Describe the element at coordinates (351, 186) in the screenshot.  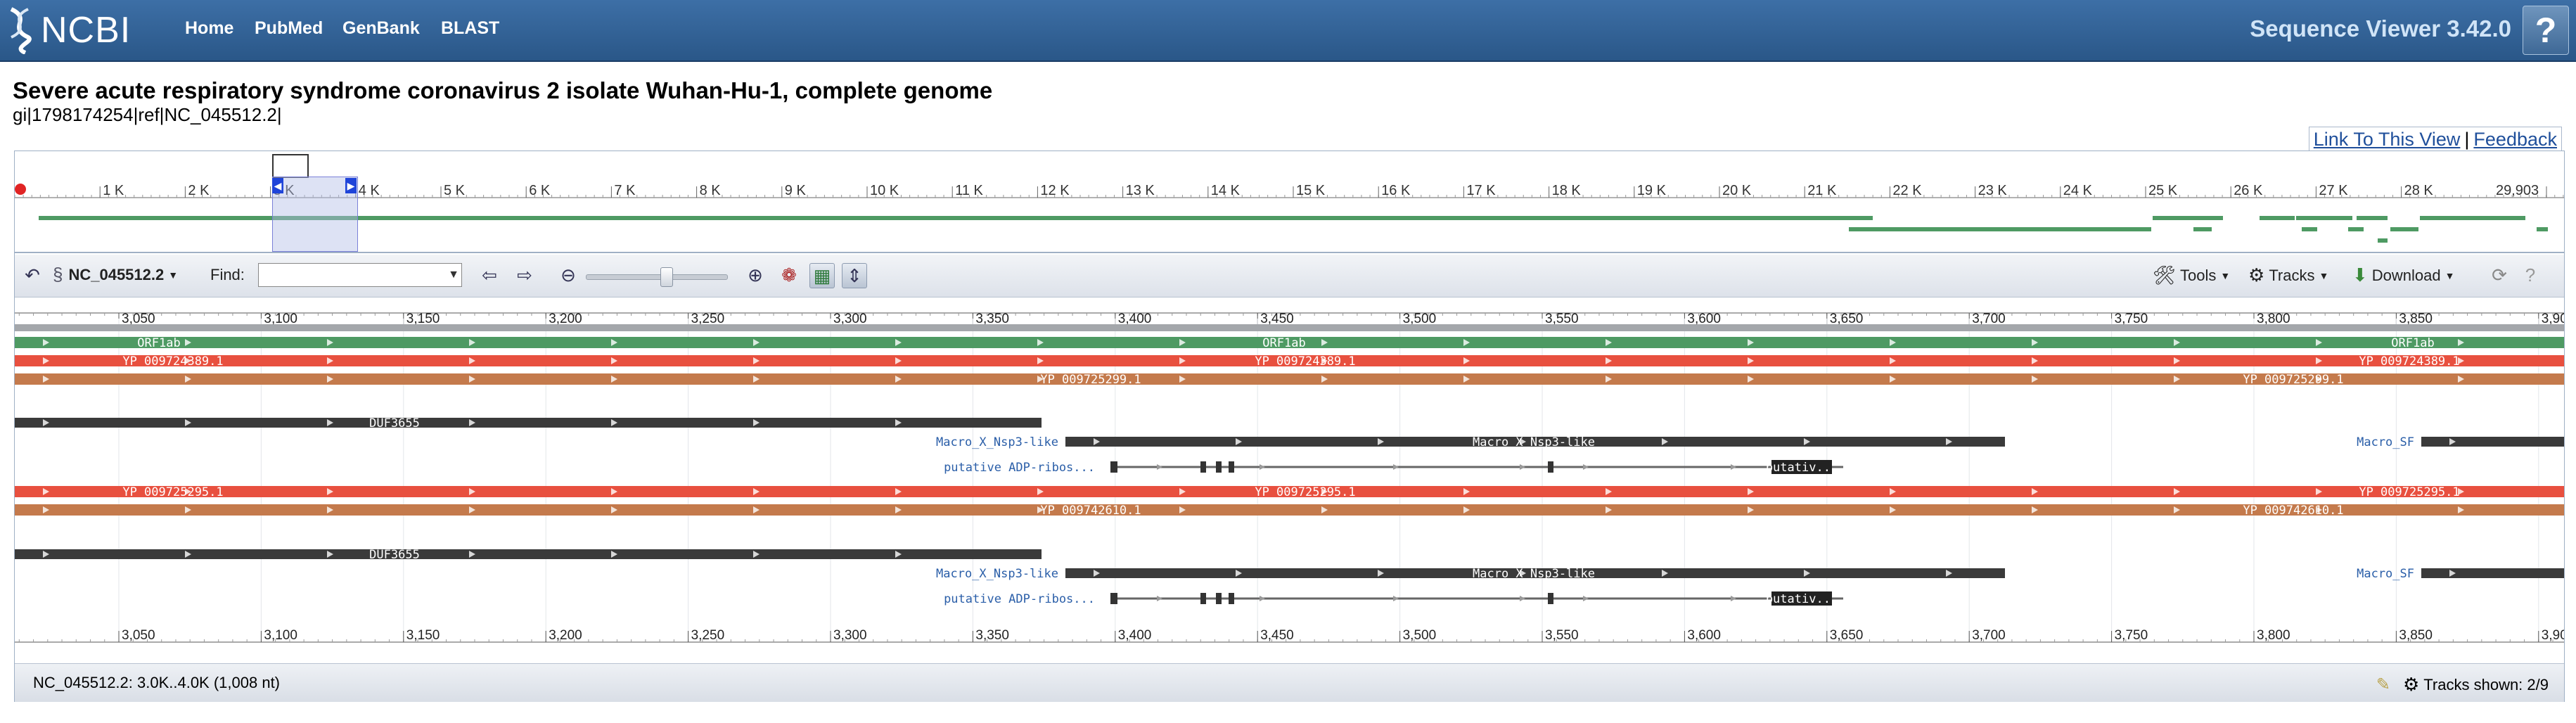
I see `range-right-handle: ▶` at that location.